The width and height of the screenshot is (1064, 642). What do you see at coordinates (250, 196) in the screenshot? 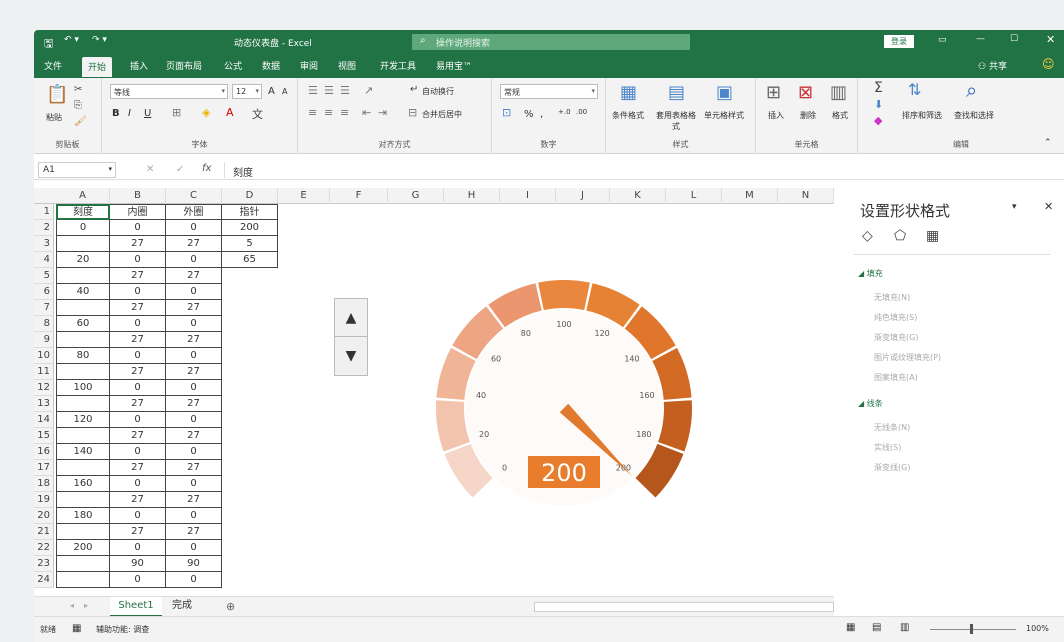
I see `column-header-D: D` at bounding box center [250, 196].